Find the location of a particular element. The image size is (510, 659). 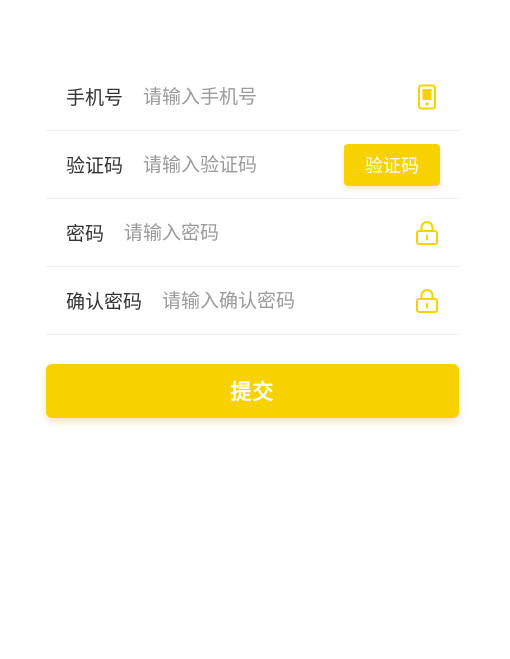

confirm-password-row: 确认密码 is located at coordinates (252, 301).